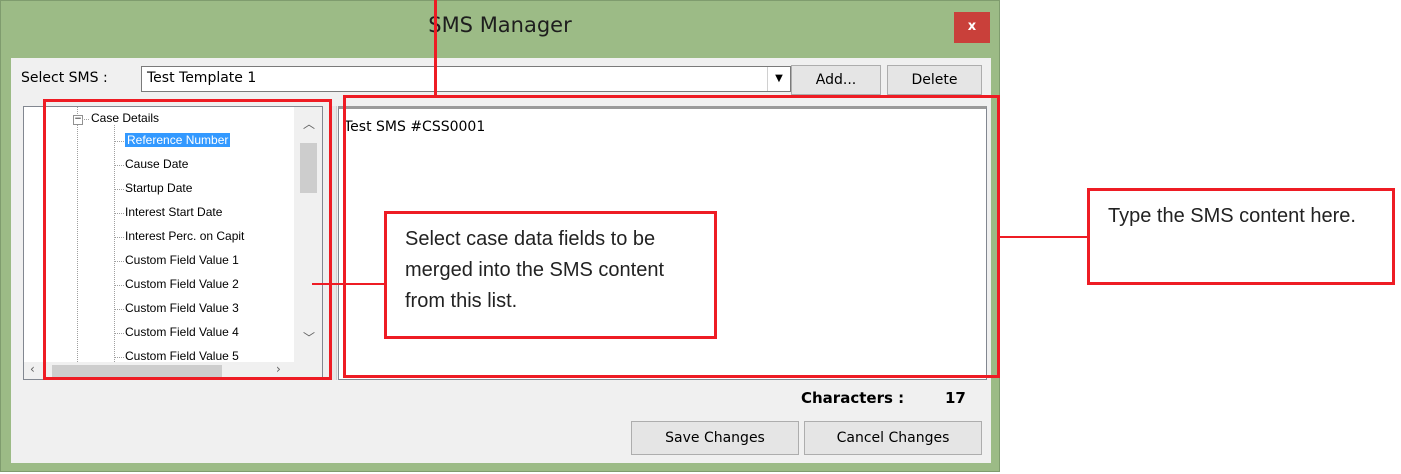 Image resolution: width=1401 pixels, height=474 pixels. What do you see at coordinates (853, 398) in the screenshot?
I see `characters-label: Characters :` at bounding box center [853, 398].